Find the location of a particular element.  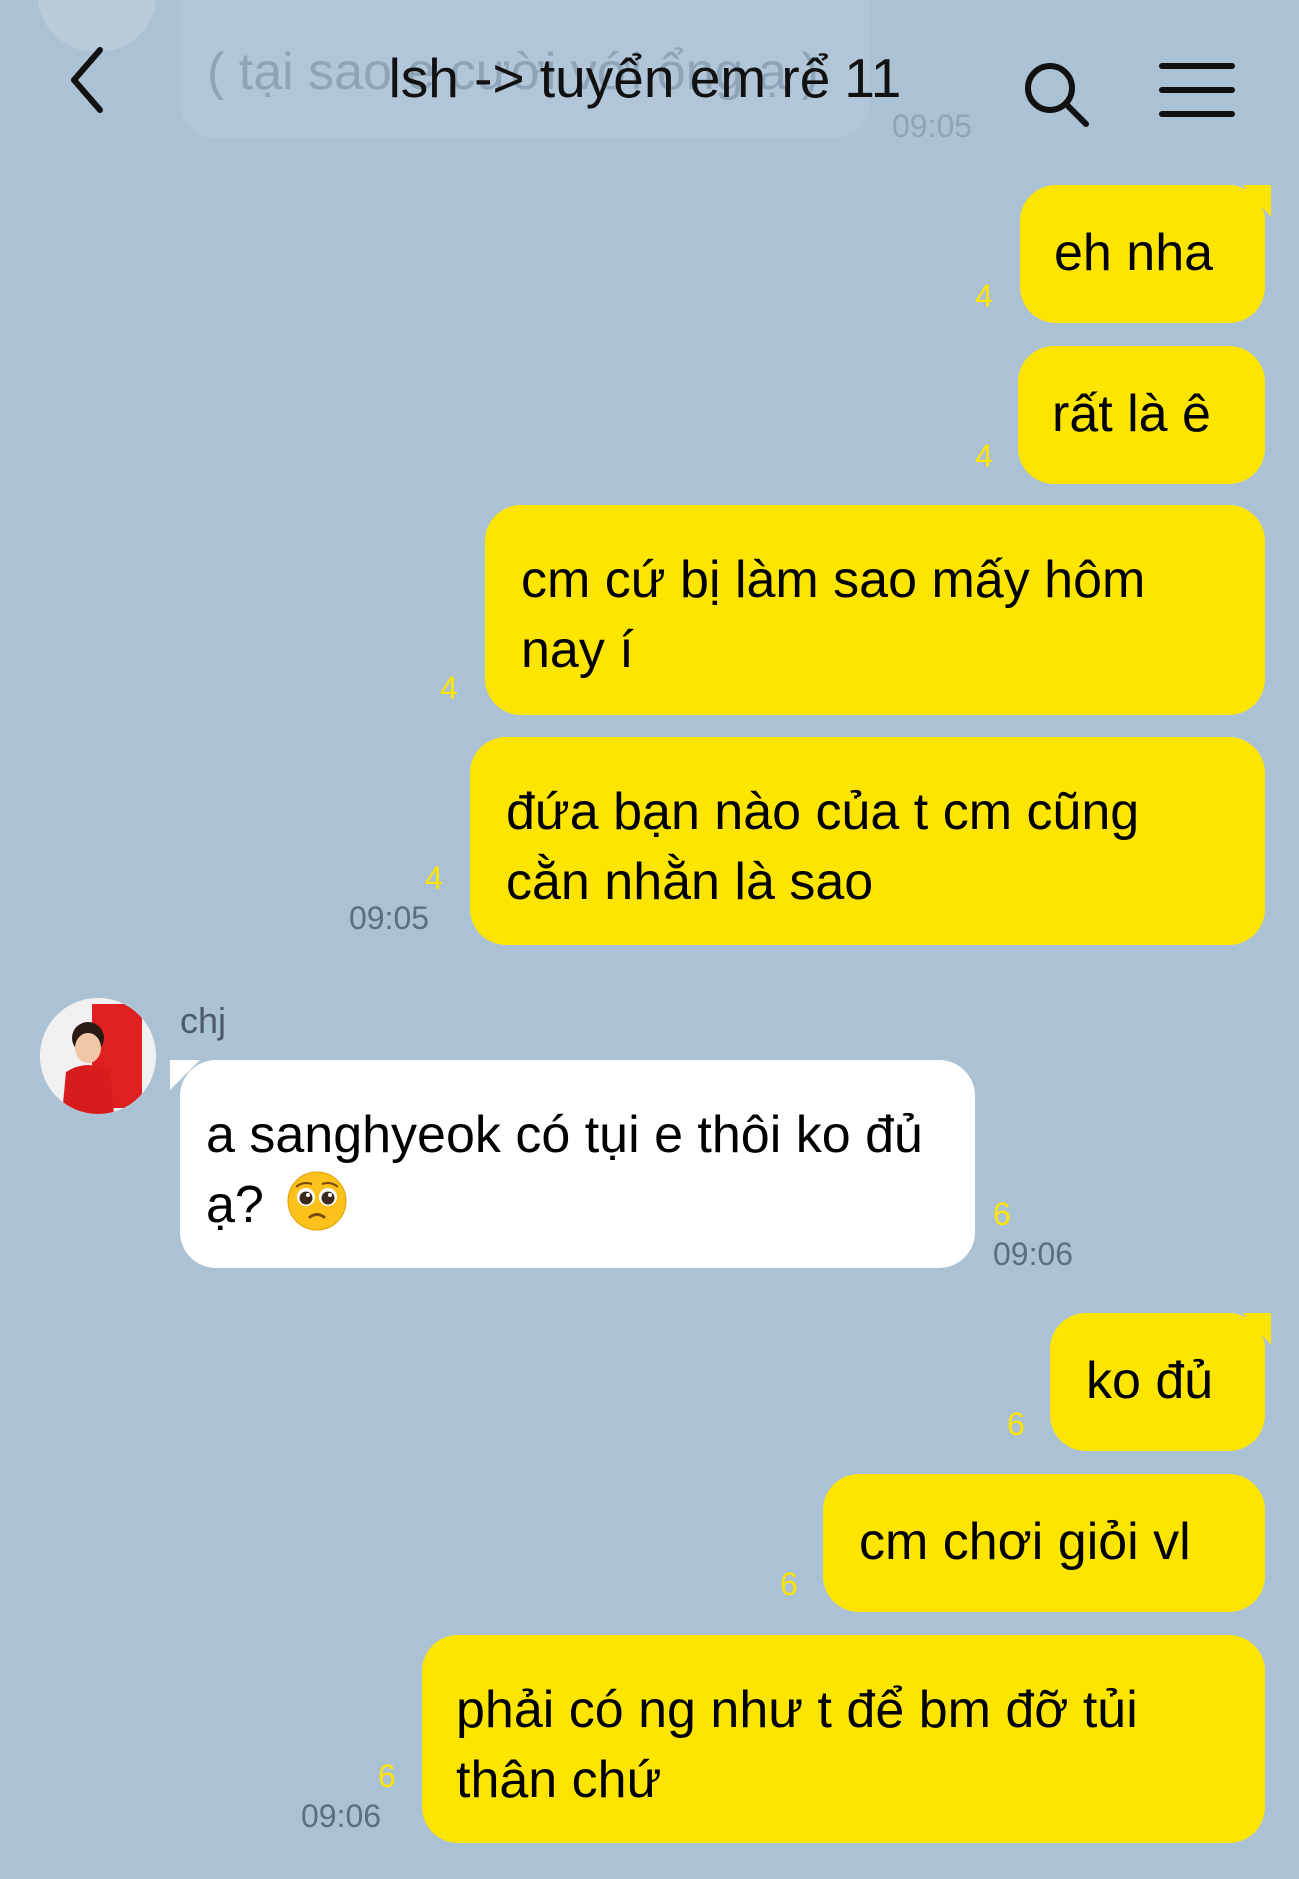

message-text: eh nha is located at coordinates (1134, 253).